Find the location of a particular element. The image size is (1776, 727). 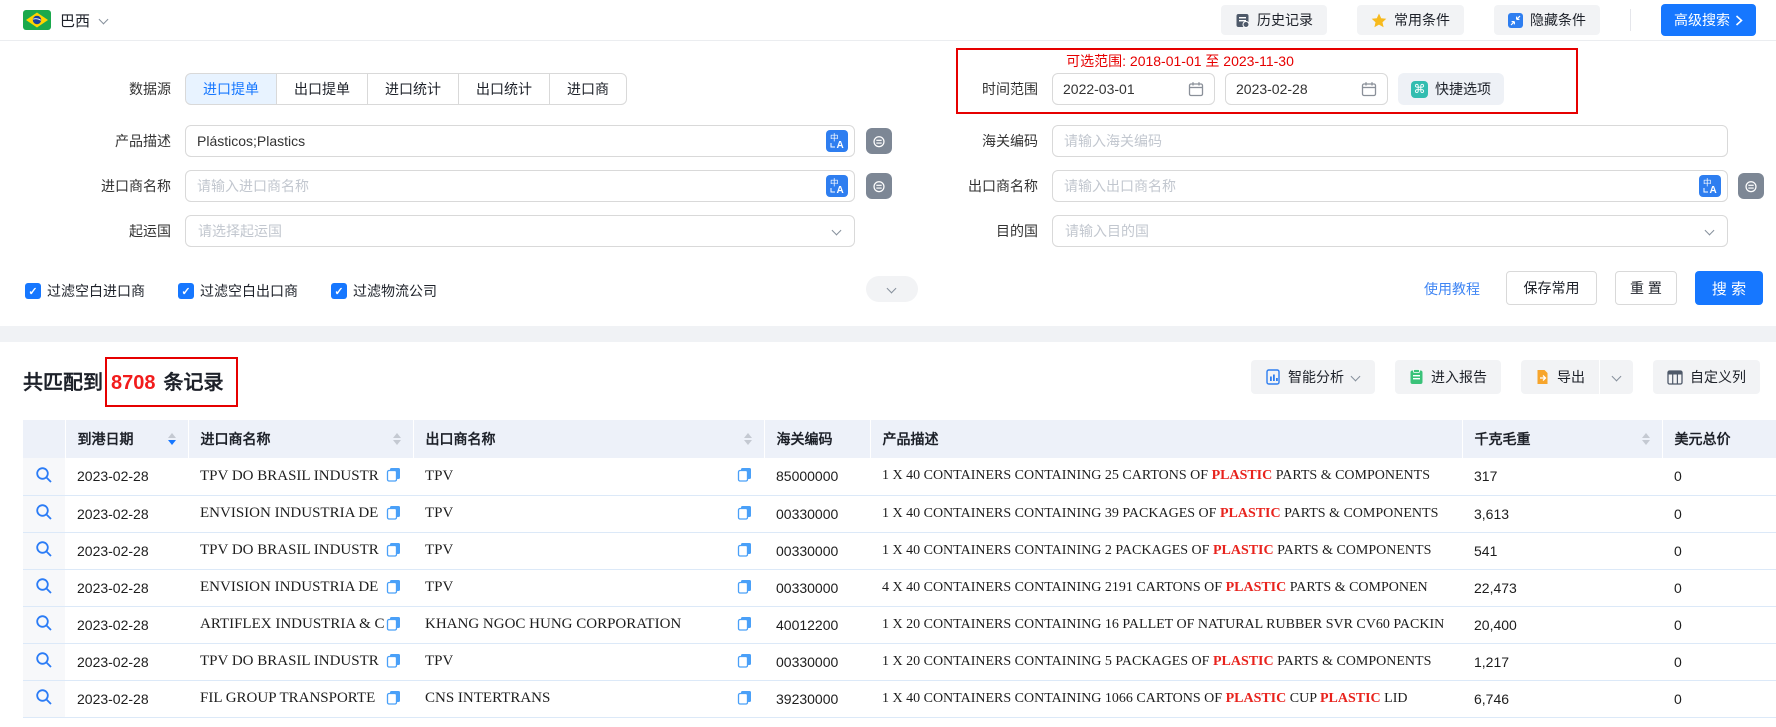

search-button: 搜 索 is located at coordinates (1729, 288).